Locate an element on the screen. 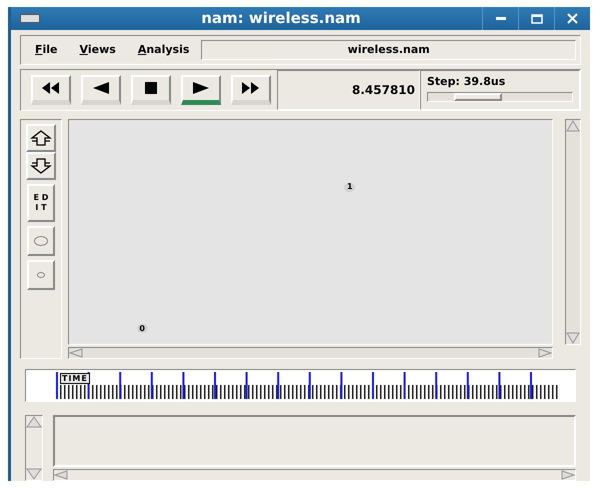 The width and height of the screenshot is (602, 492). menu-item: Analysis is located at coordinates (164, 50).